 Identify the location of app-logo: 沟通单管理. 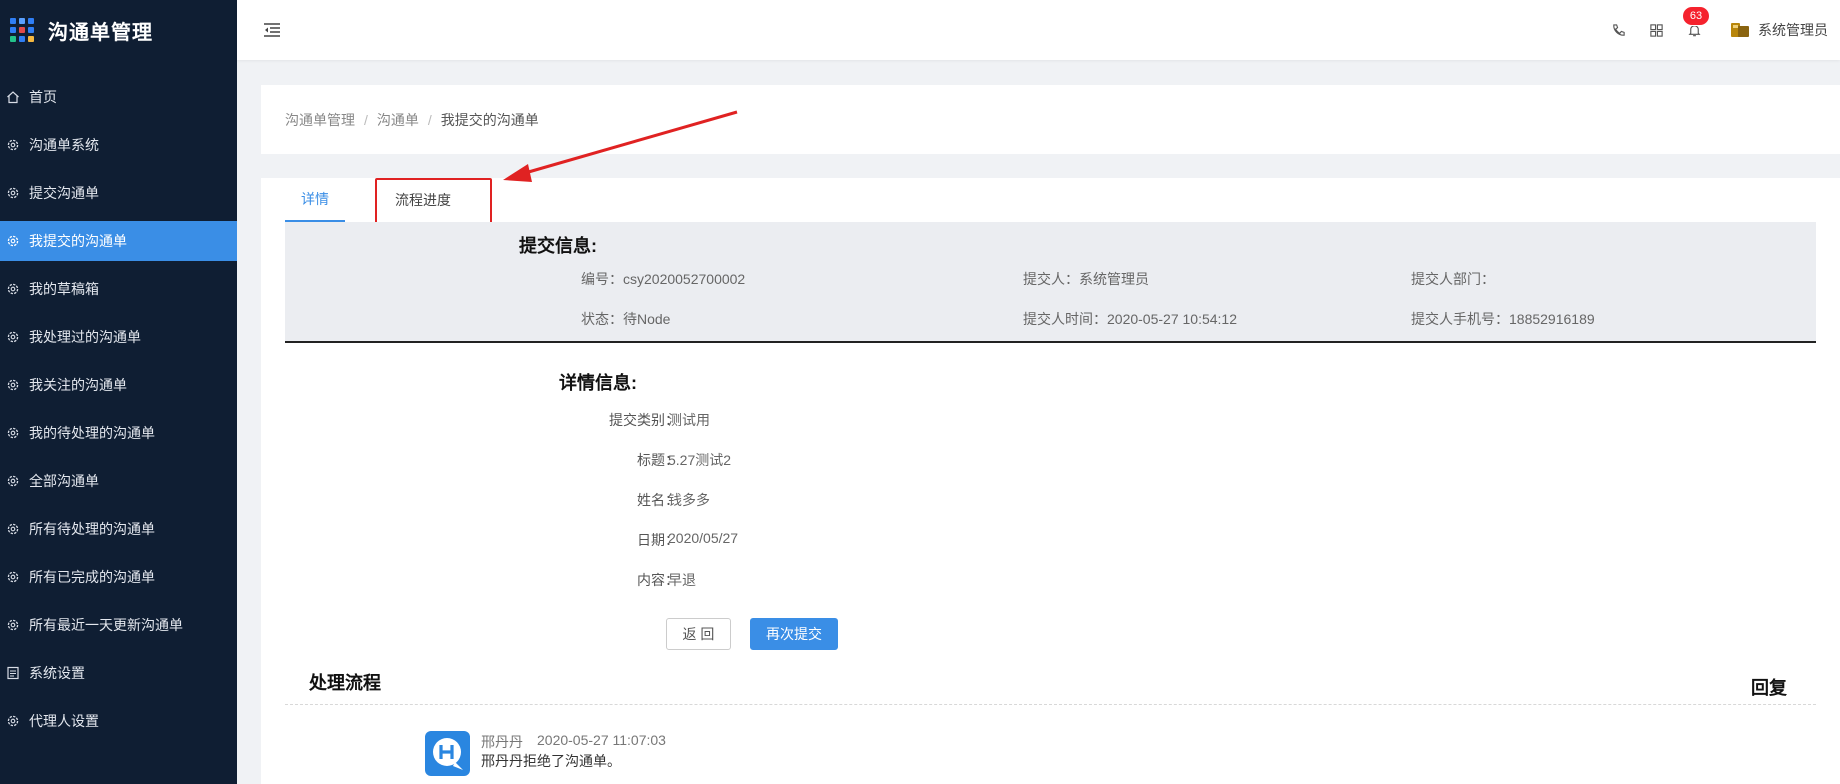
(118, 30).